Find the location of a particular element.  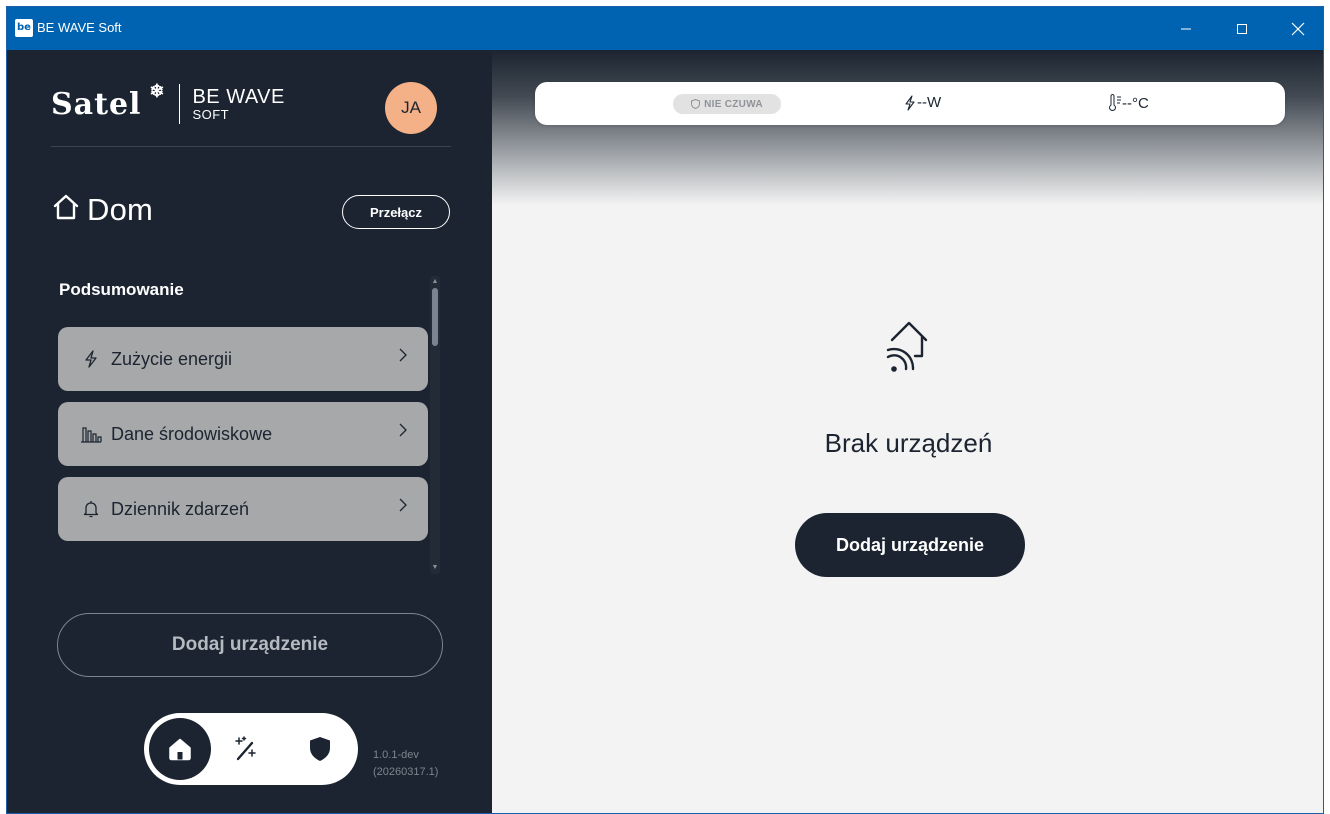

app-version: 1.0.1-dev (20260317.1) is located at coordinates (406, 763).